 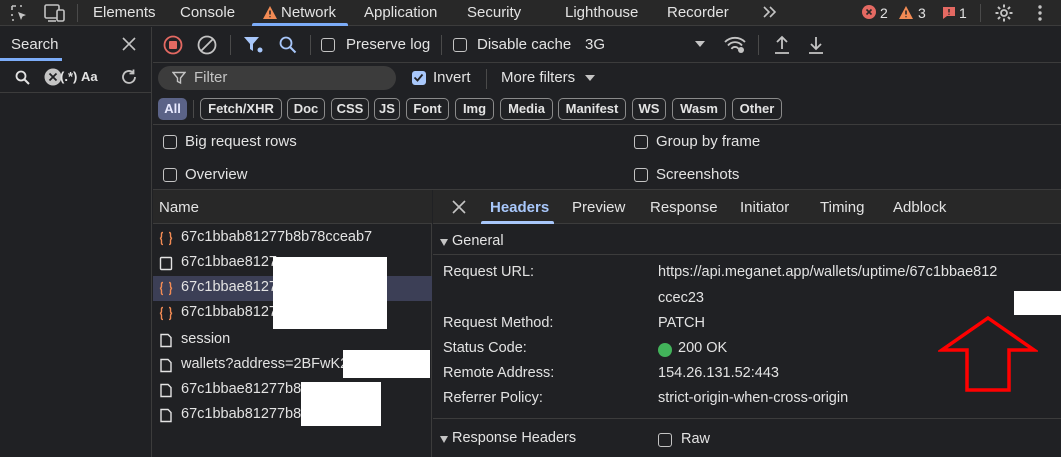 I want to click on screenshots-checkbox, so click(x=641, y=175).